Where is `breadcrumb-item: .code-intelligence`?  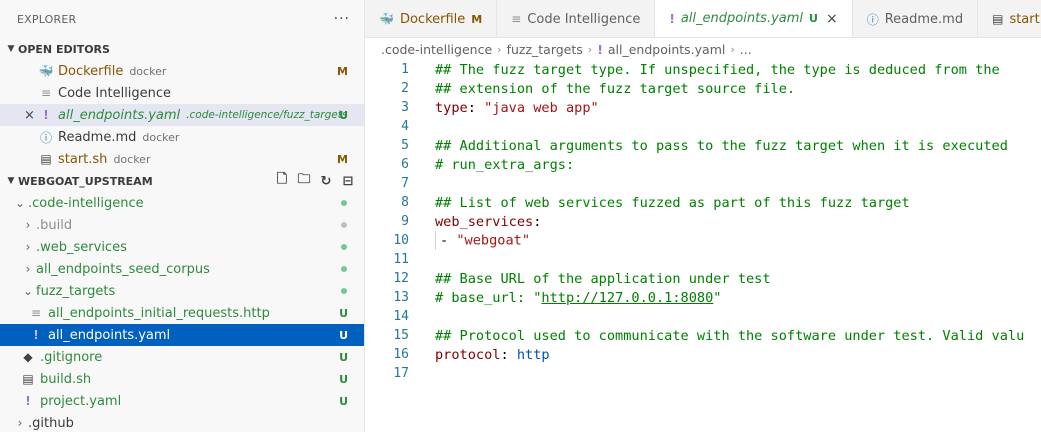
breadcrumb-item: .code-intelligence is located at coordinates (436, 49).